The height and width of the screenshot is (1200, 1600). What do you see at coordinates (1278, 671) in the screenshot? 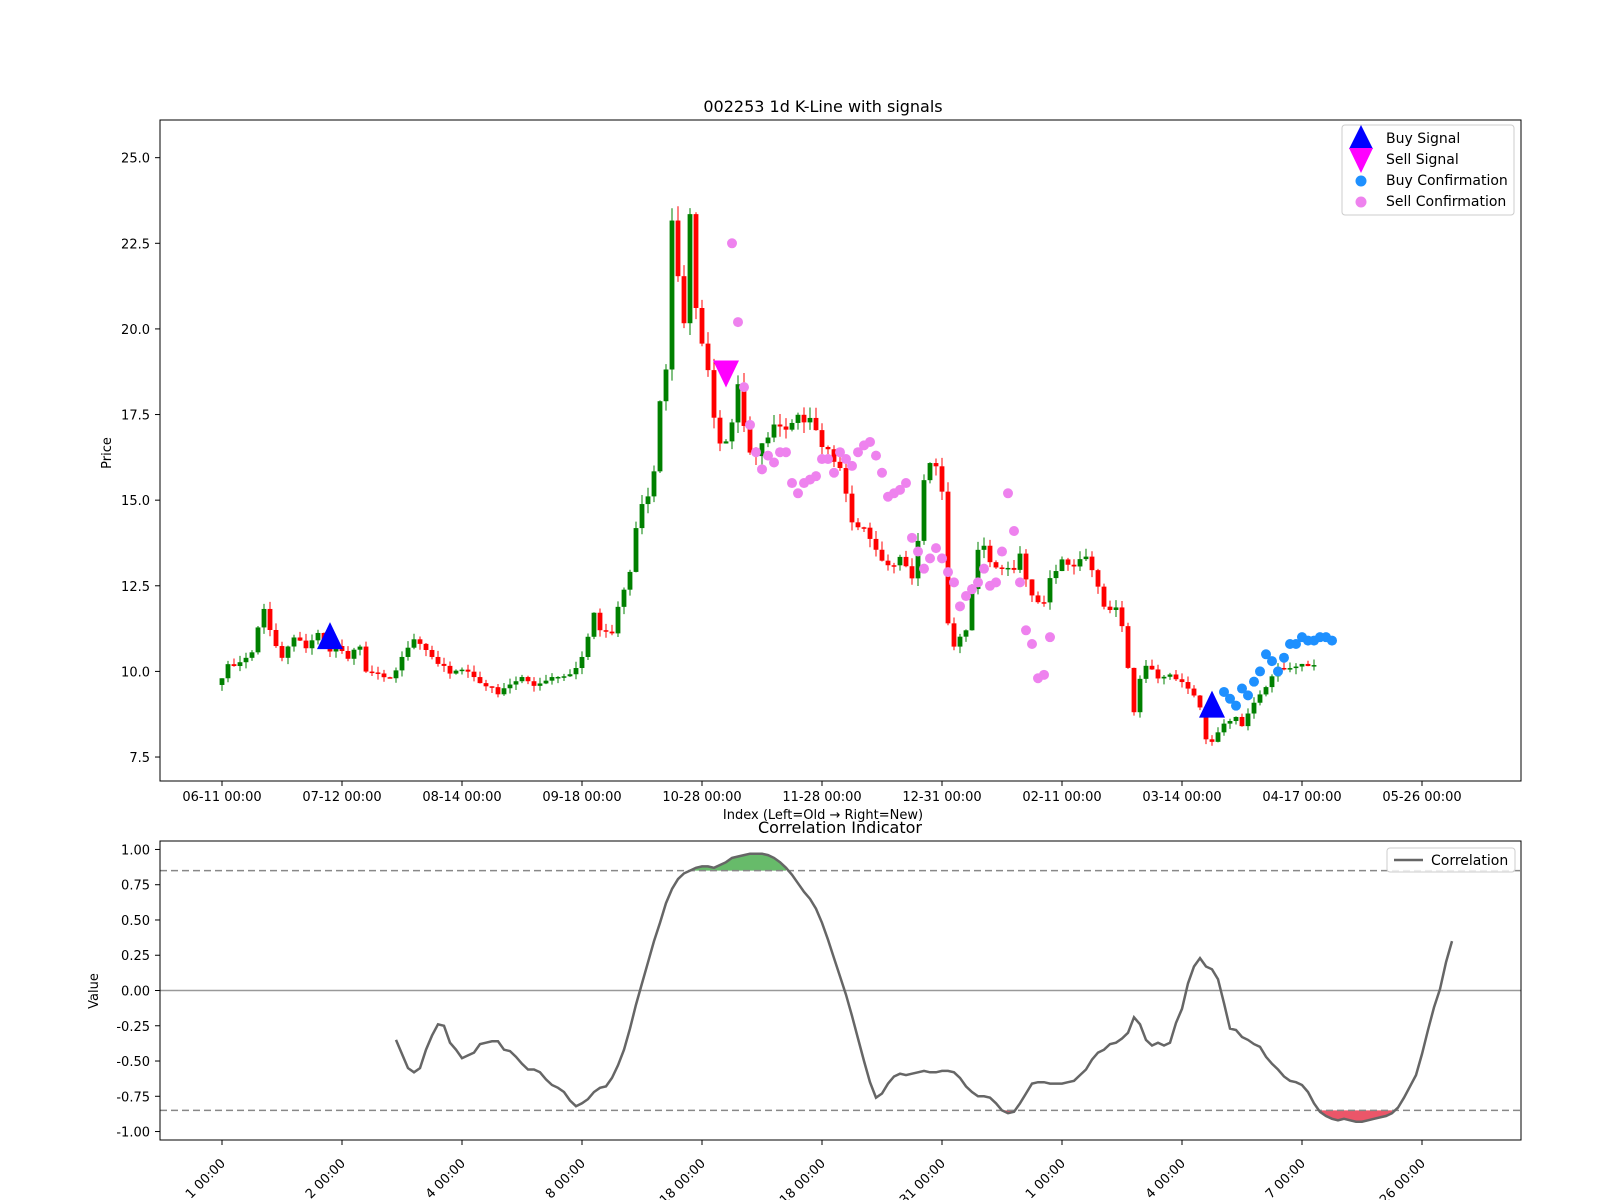
I see `buy-confirmation-markers` at bounding box center [1278, 671].